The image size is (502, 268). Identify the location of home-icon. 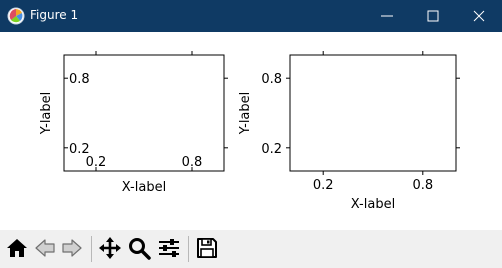
(17, 248).